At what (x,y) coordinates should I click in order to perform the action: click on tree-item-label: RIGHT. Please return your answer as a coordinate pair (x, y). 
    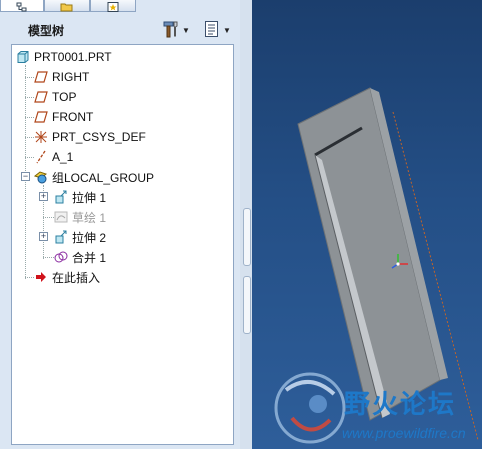
    Looking at the image, I should click on (71, 77).